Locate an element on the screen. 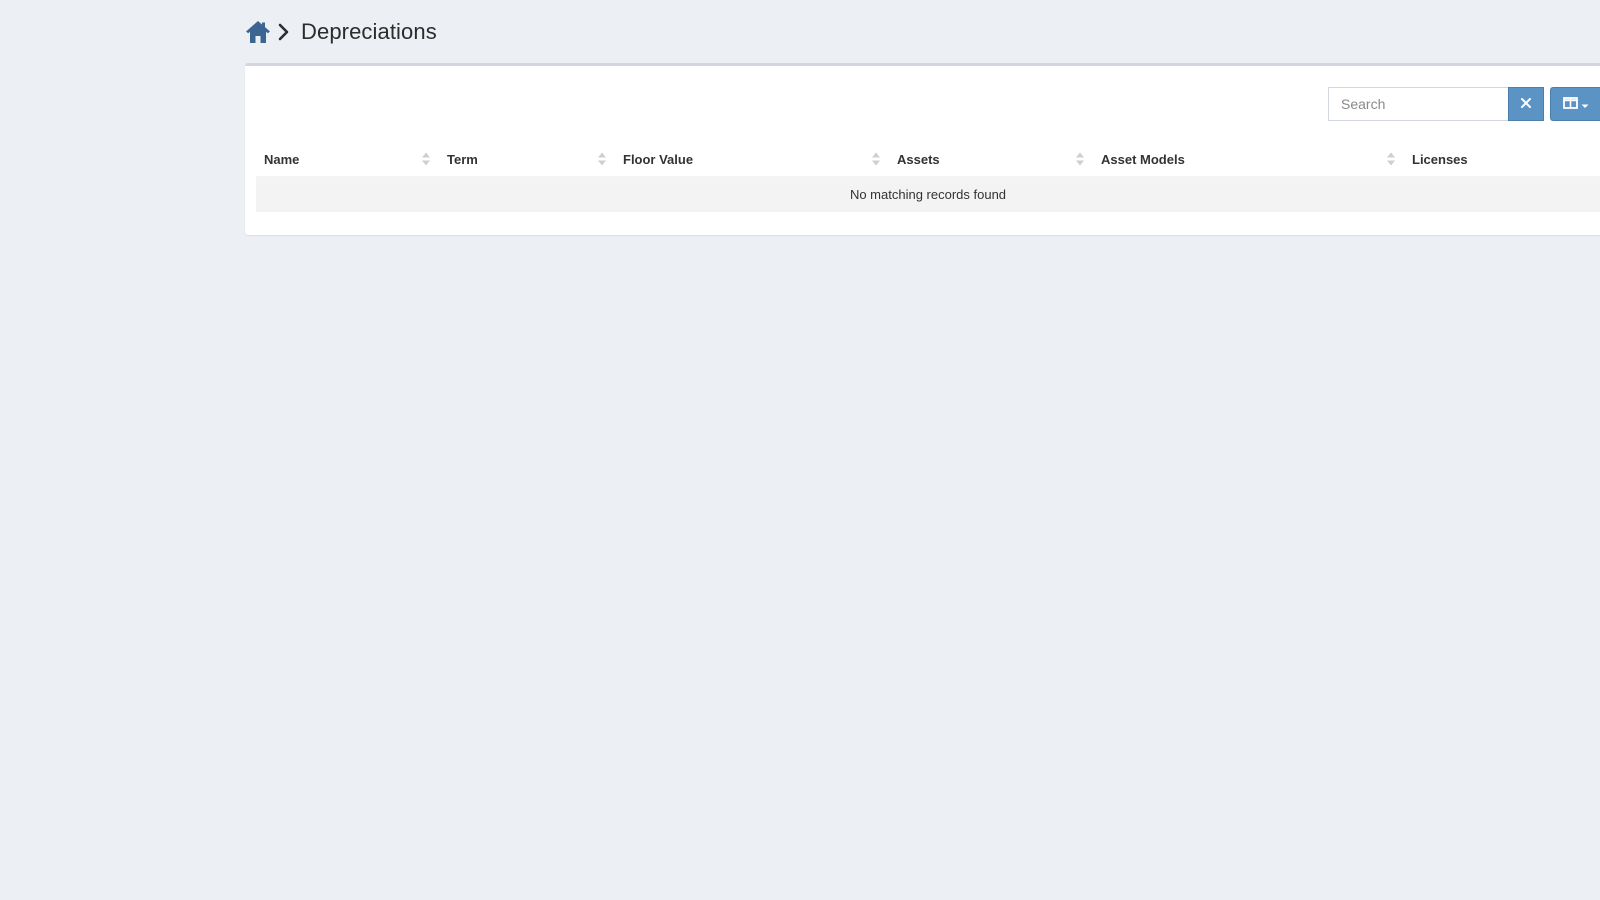 The height and width of the screenshot is (900, 1600). empty-message: No matching records found is located at coordinates (928, 194).